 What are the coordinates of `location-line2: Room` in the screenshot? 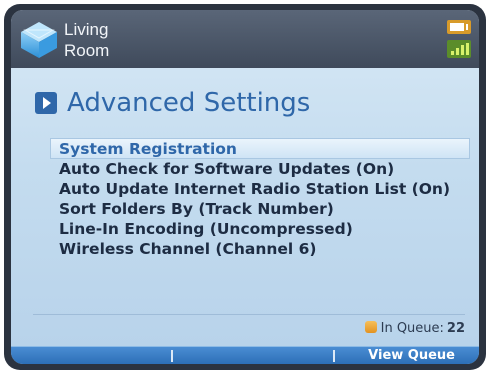 It's located at (87, 50).